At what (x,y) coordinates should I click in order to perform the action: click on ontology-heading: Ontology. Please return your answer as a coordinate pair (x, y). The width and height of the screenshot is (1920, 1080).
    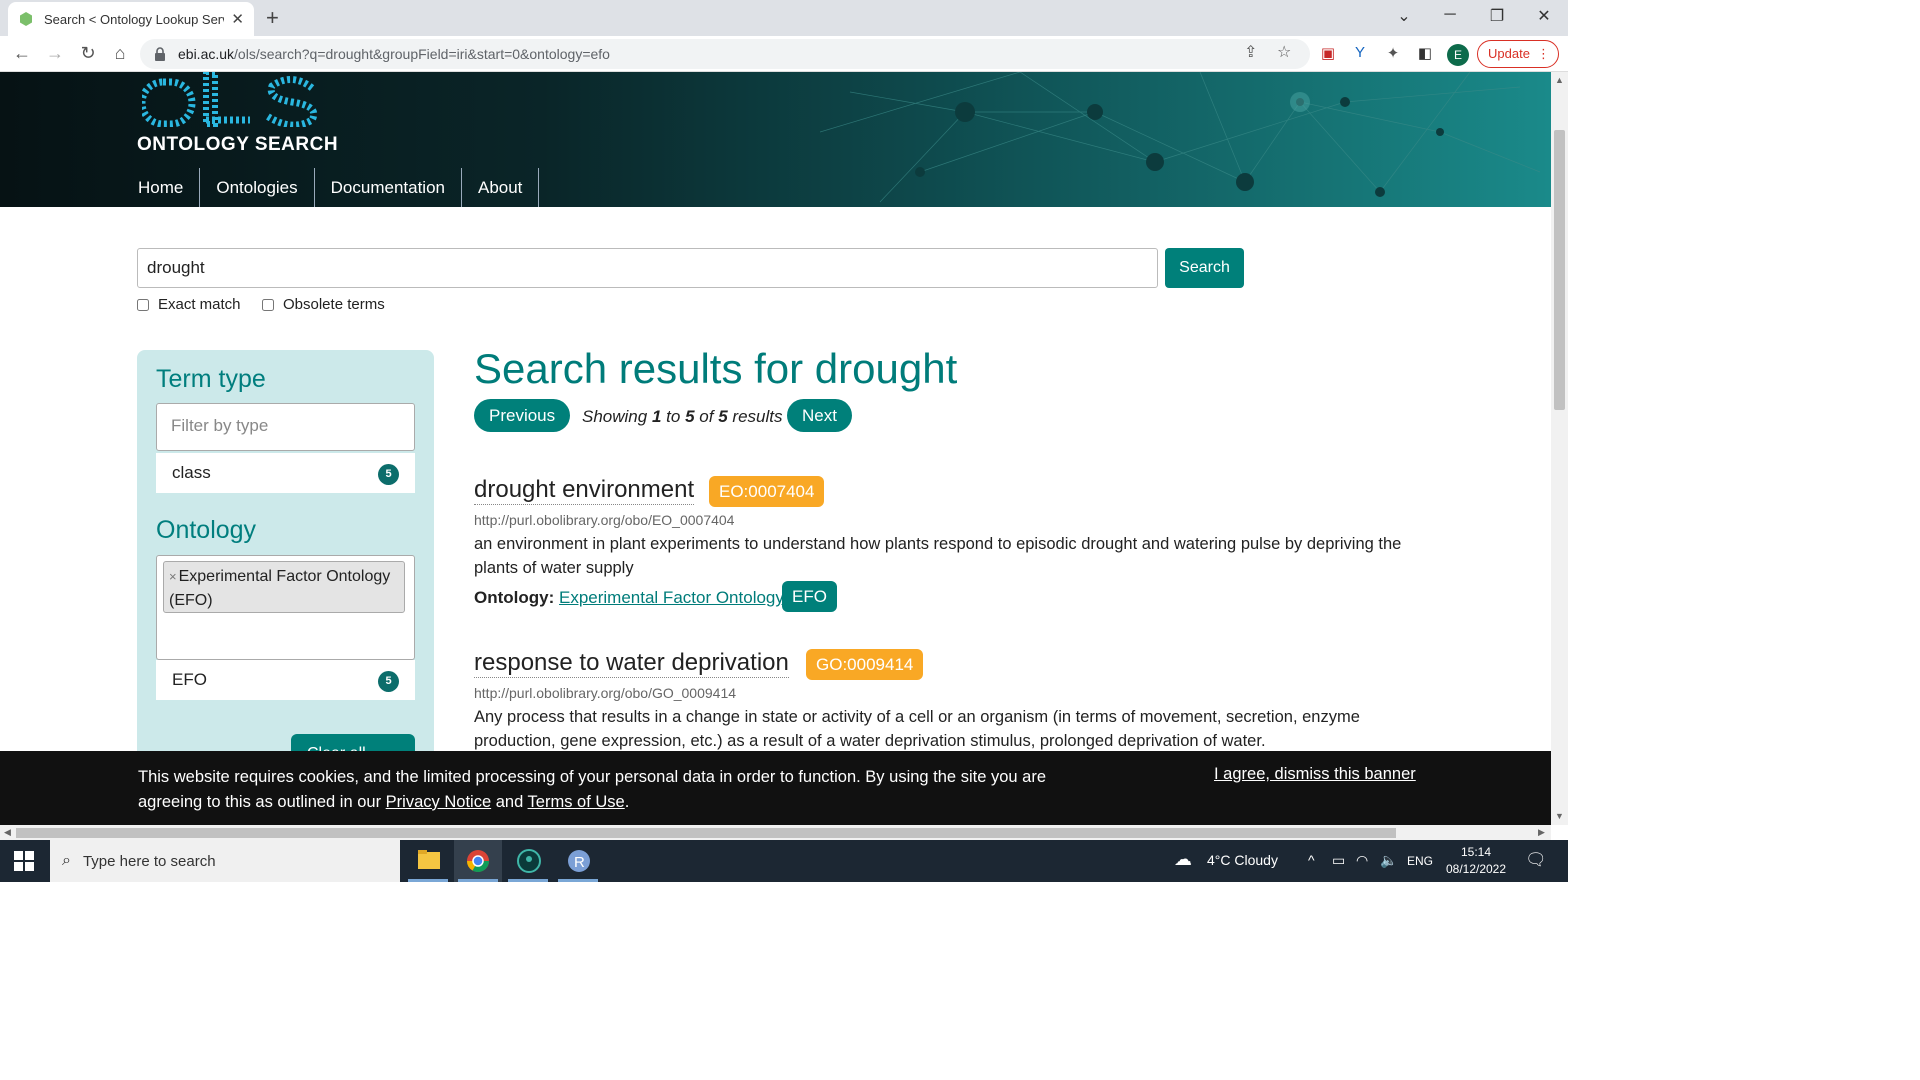
    Looking at the image, I should click on (206, 530).